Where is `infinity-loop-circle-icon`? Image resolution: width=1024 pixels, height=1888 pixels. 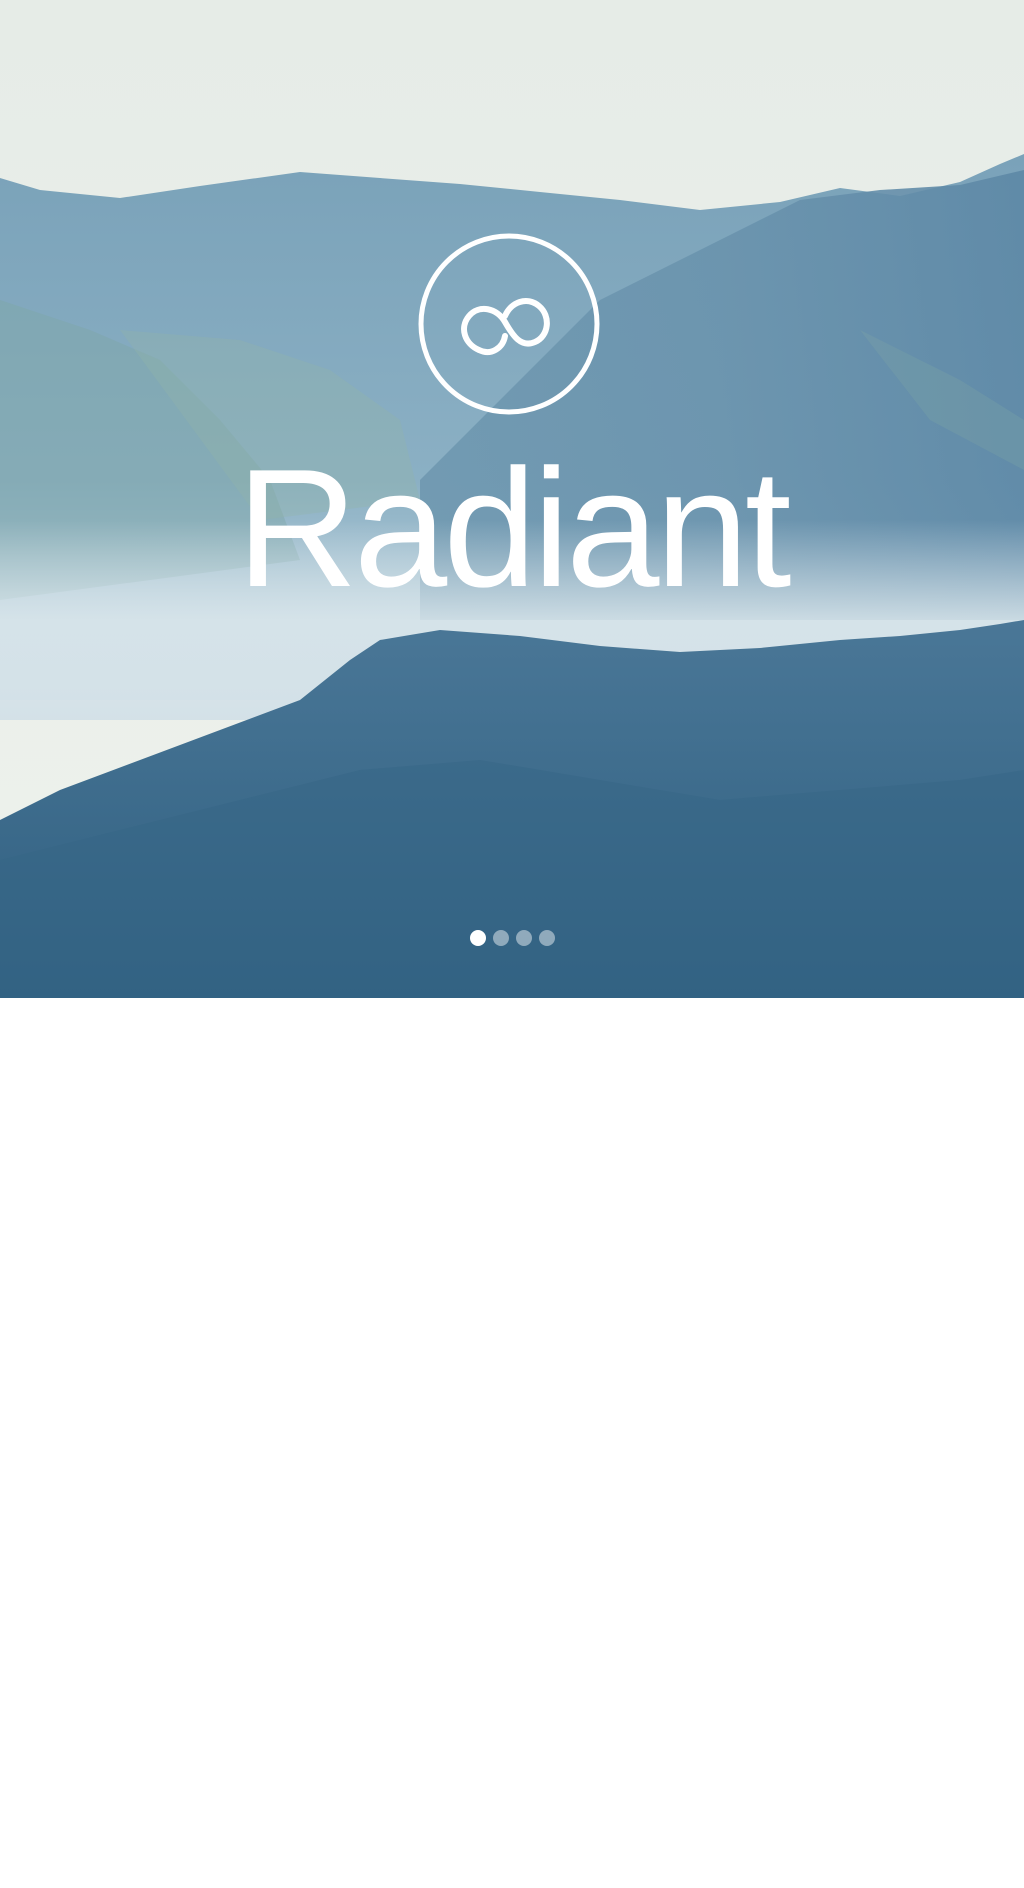
infinity-loop-circle-icon is located at coordinates (509, 324).